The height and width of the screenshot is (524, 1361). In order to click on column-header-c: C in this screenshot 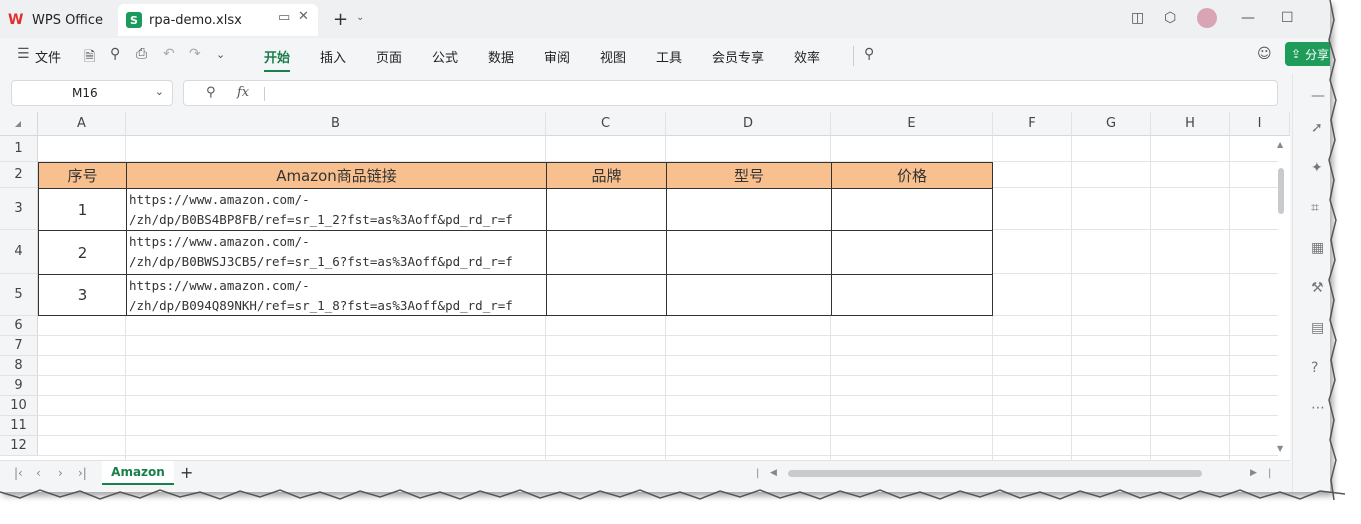, I will do `click(606, 124)`.